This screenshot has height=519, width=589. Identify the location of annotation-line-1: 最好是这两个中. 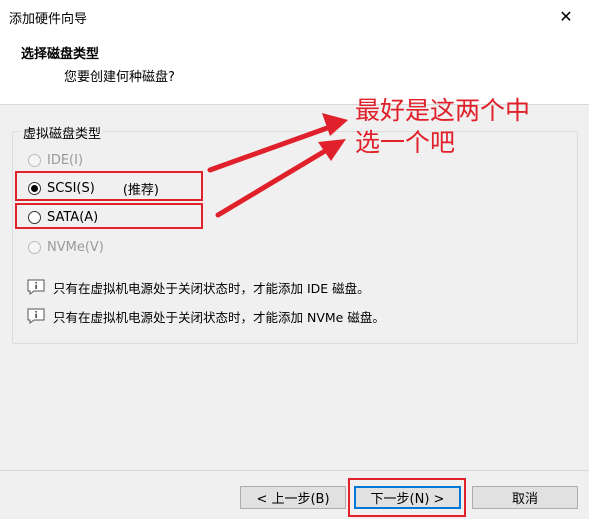
(443, 110).